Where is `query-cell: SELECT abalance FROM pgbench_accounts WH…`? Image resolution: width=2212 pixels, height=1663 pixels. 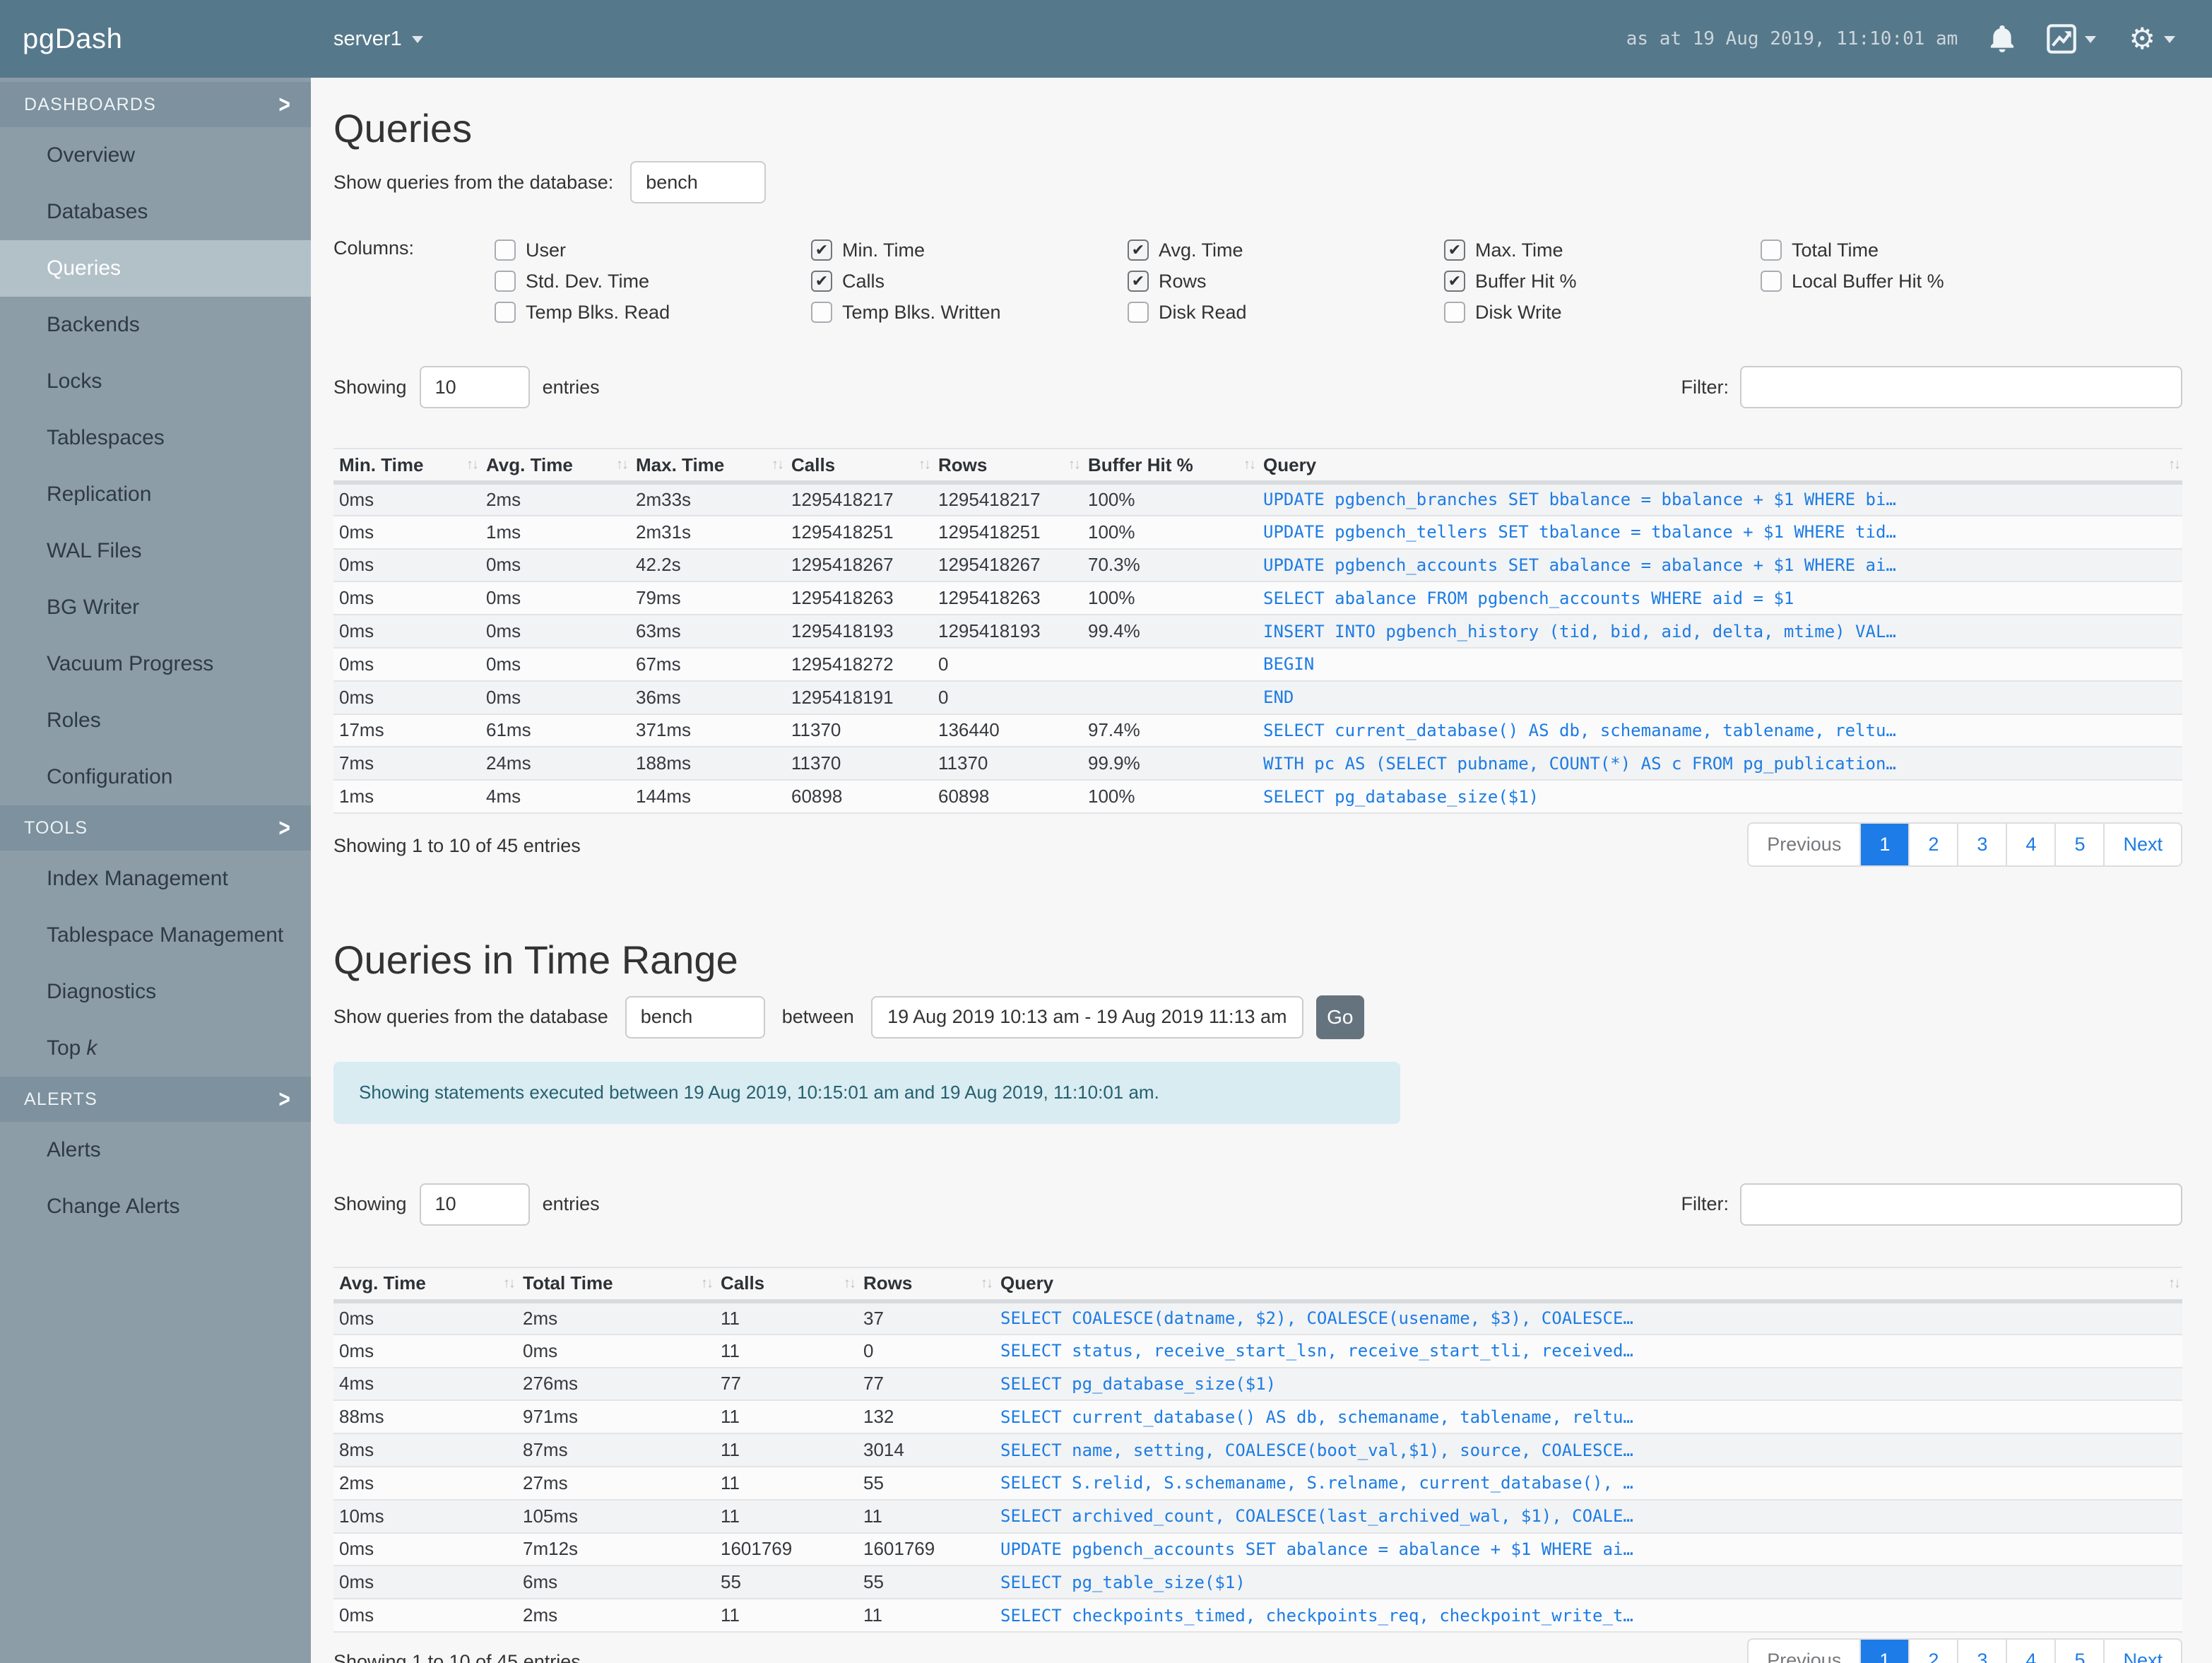
query-cell: SELECT abalance FROM pgbench_accounts WH… is located at coordinates (1720, 598).